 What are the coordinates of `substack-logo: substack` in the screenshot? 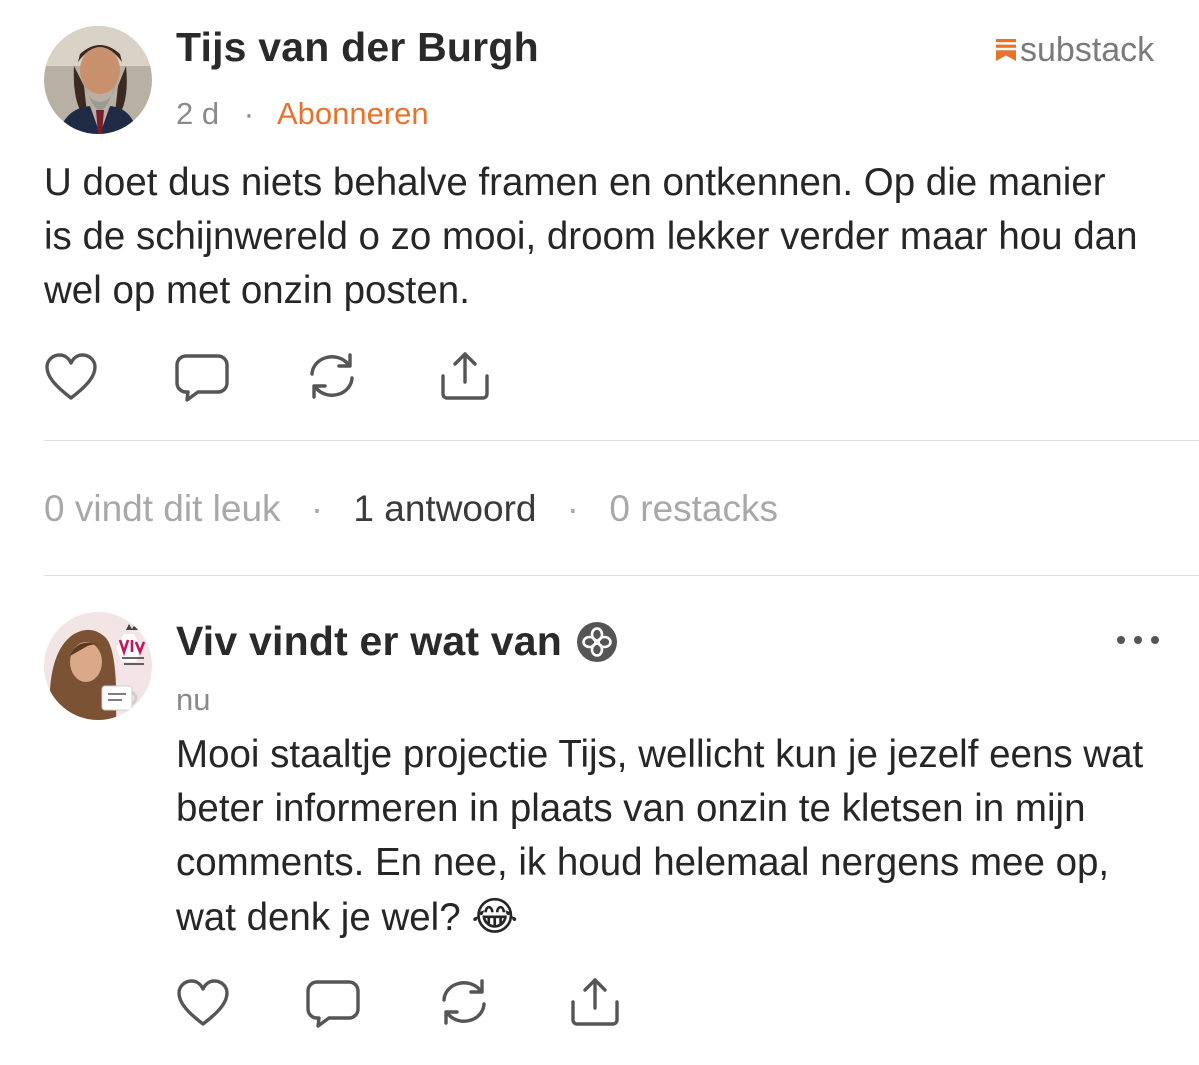 It's located at (1075, 50).